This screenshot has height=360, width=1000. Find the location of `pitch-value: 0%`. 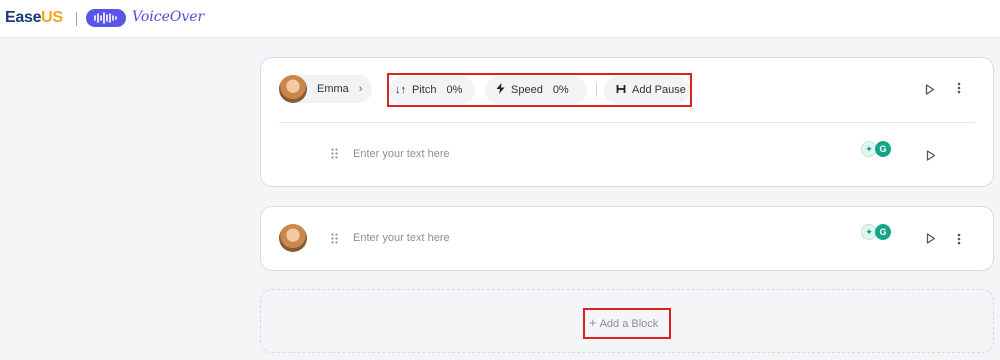

pitch-value: 0% is located at coordinates (454, 90).